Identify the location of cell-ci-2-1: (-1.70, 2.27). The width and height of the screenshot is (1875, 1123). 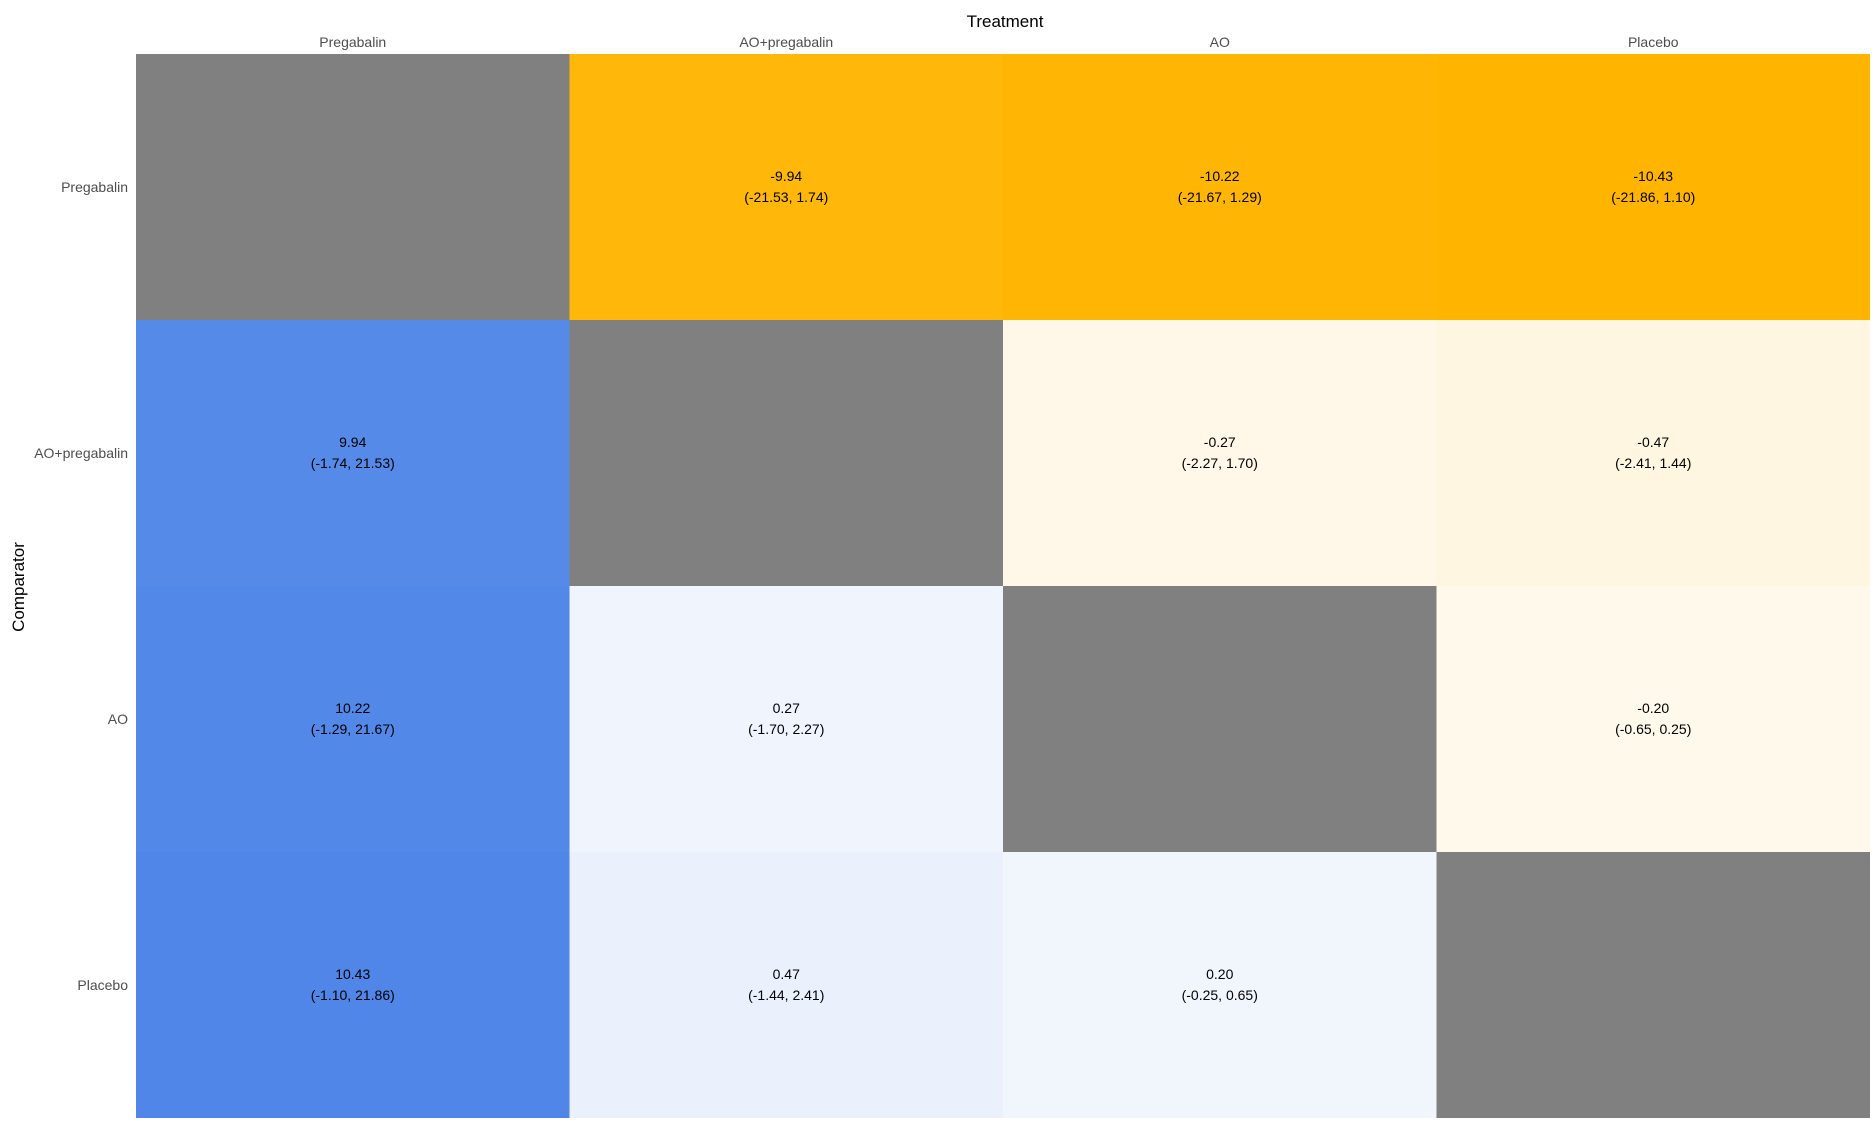
(786, 729).